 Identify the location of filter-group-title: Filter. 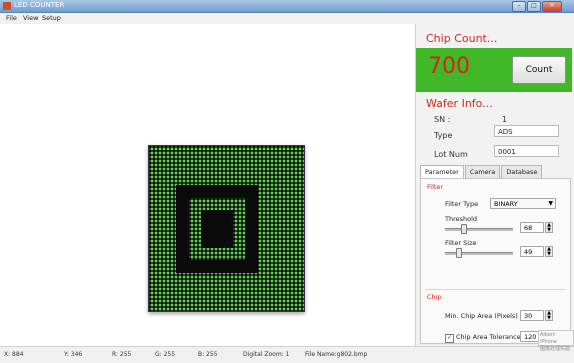
(435, 187).